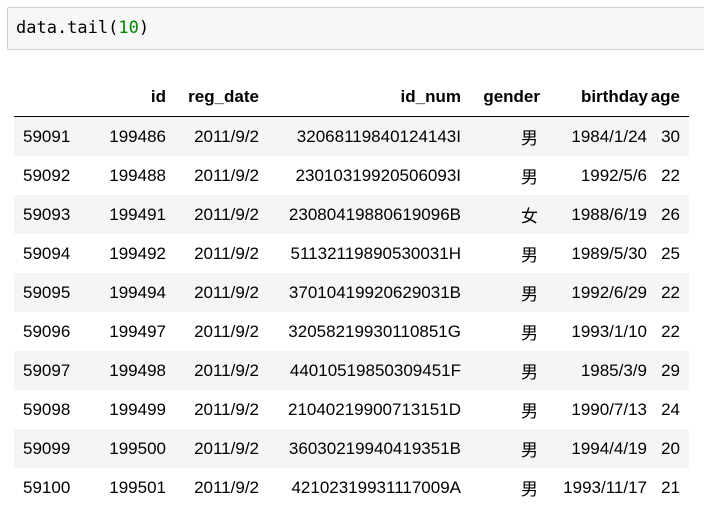 Image resolution: width=704 pixels, height=512 pixels. I want to click on cell-id-num: 23080419880619096B, so click(360, 214).